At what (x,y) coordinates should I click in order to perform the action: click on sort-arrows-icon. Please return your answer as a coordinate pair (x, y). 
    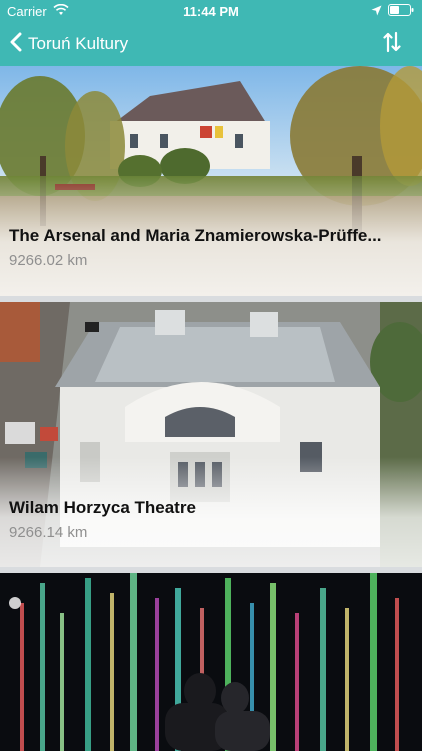
    Looking at the image, I should click on (392, 44).